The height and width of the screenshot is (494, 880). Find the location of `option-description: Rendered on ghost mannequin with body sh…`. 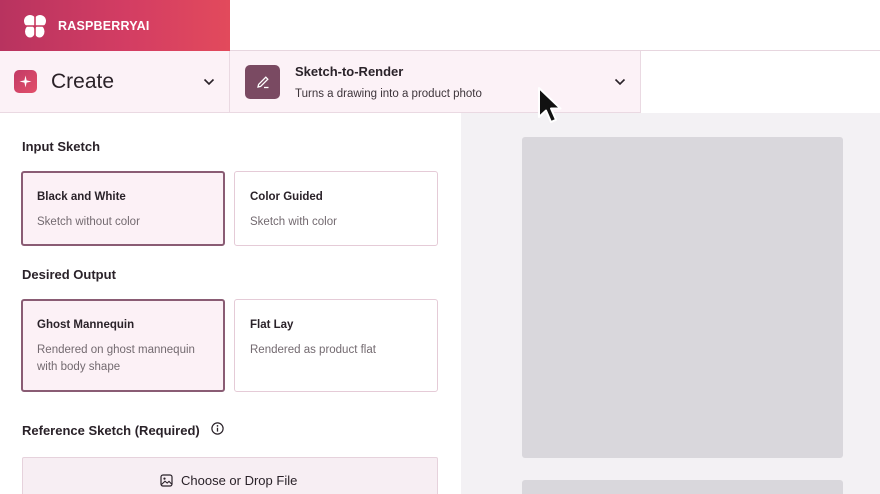

option-description: Rendered on ghost mannequin with body sh… is located at coordinates (116, 358).